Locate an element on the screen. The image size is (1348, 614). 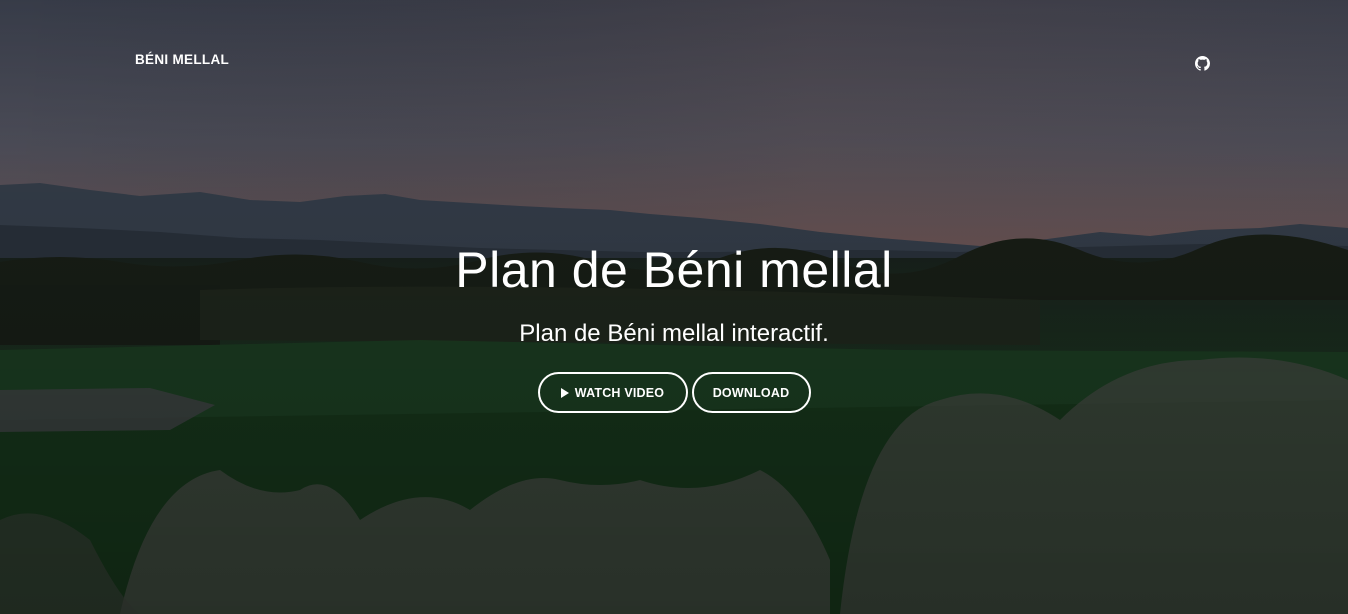
watch-video-button: WATCH VIDEO is located at coordinates (612, 392).